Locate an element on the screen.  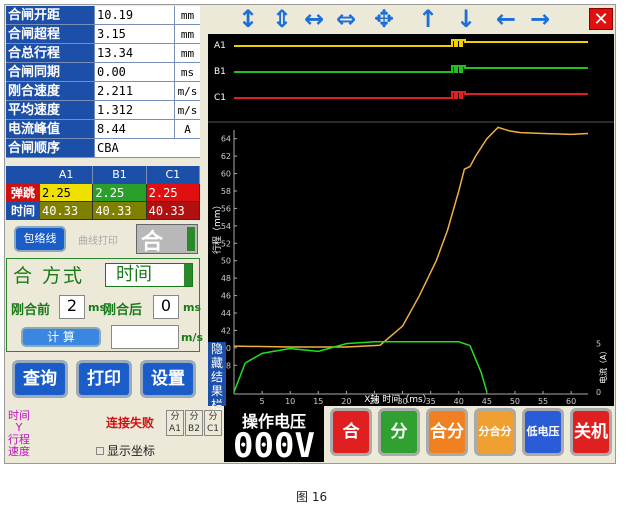
param-row: 合闸超程 3.15 mm is located at coordinates (103, 34).